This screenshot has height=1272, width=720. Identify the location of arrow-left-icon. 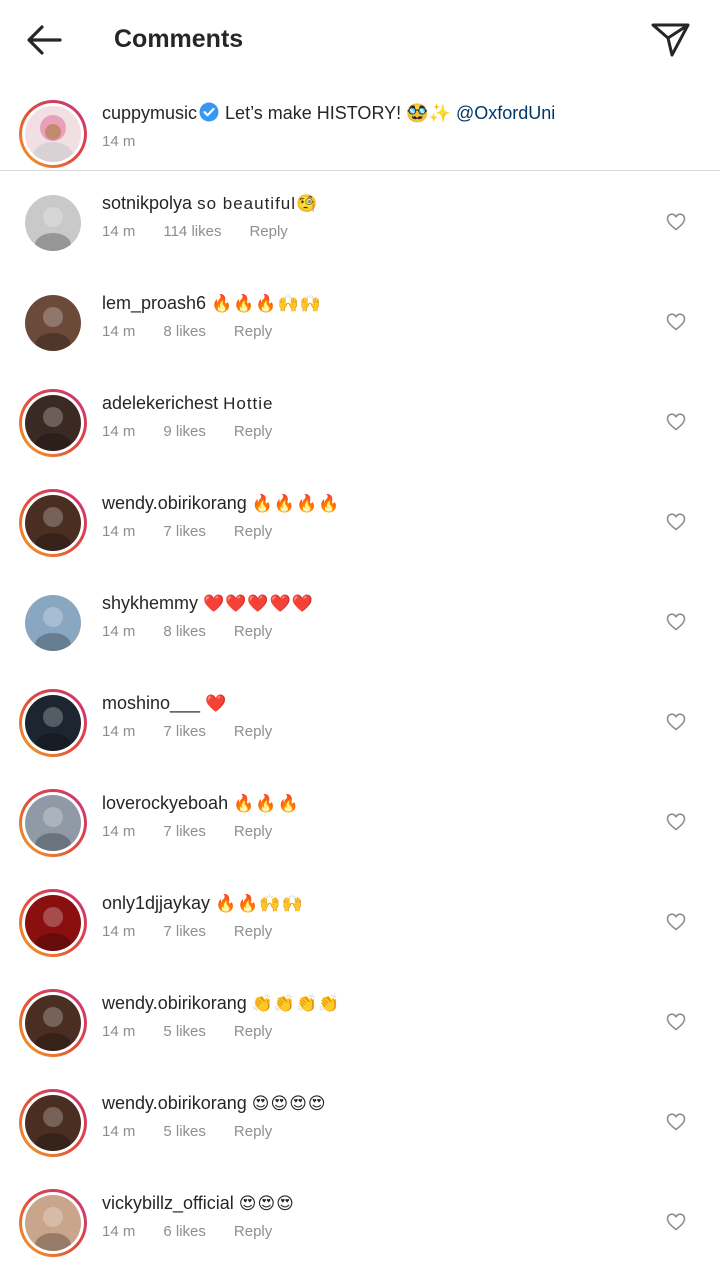
(44, 40).